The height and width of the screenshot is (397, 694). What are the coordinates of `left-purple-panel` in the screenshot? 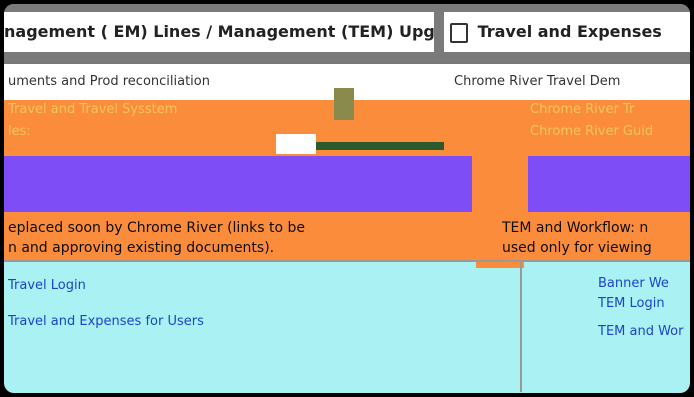 It's located at (238, 184).